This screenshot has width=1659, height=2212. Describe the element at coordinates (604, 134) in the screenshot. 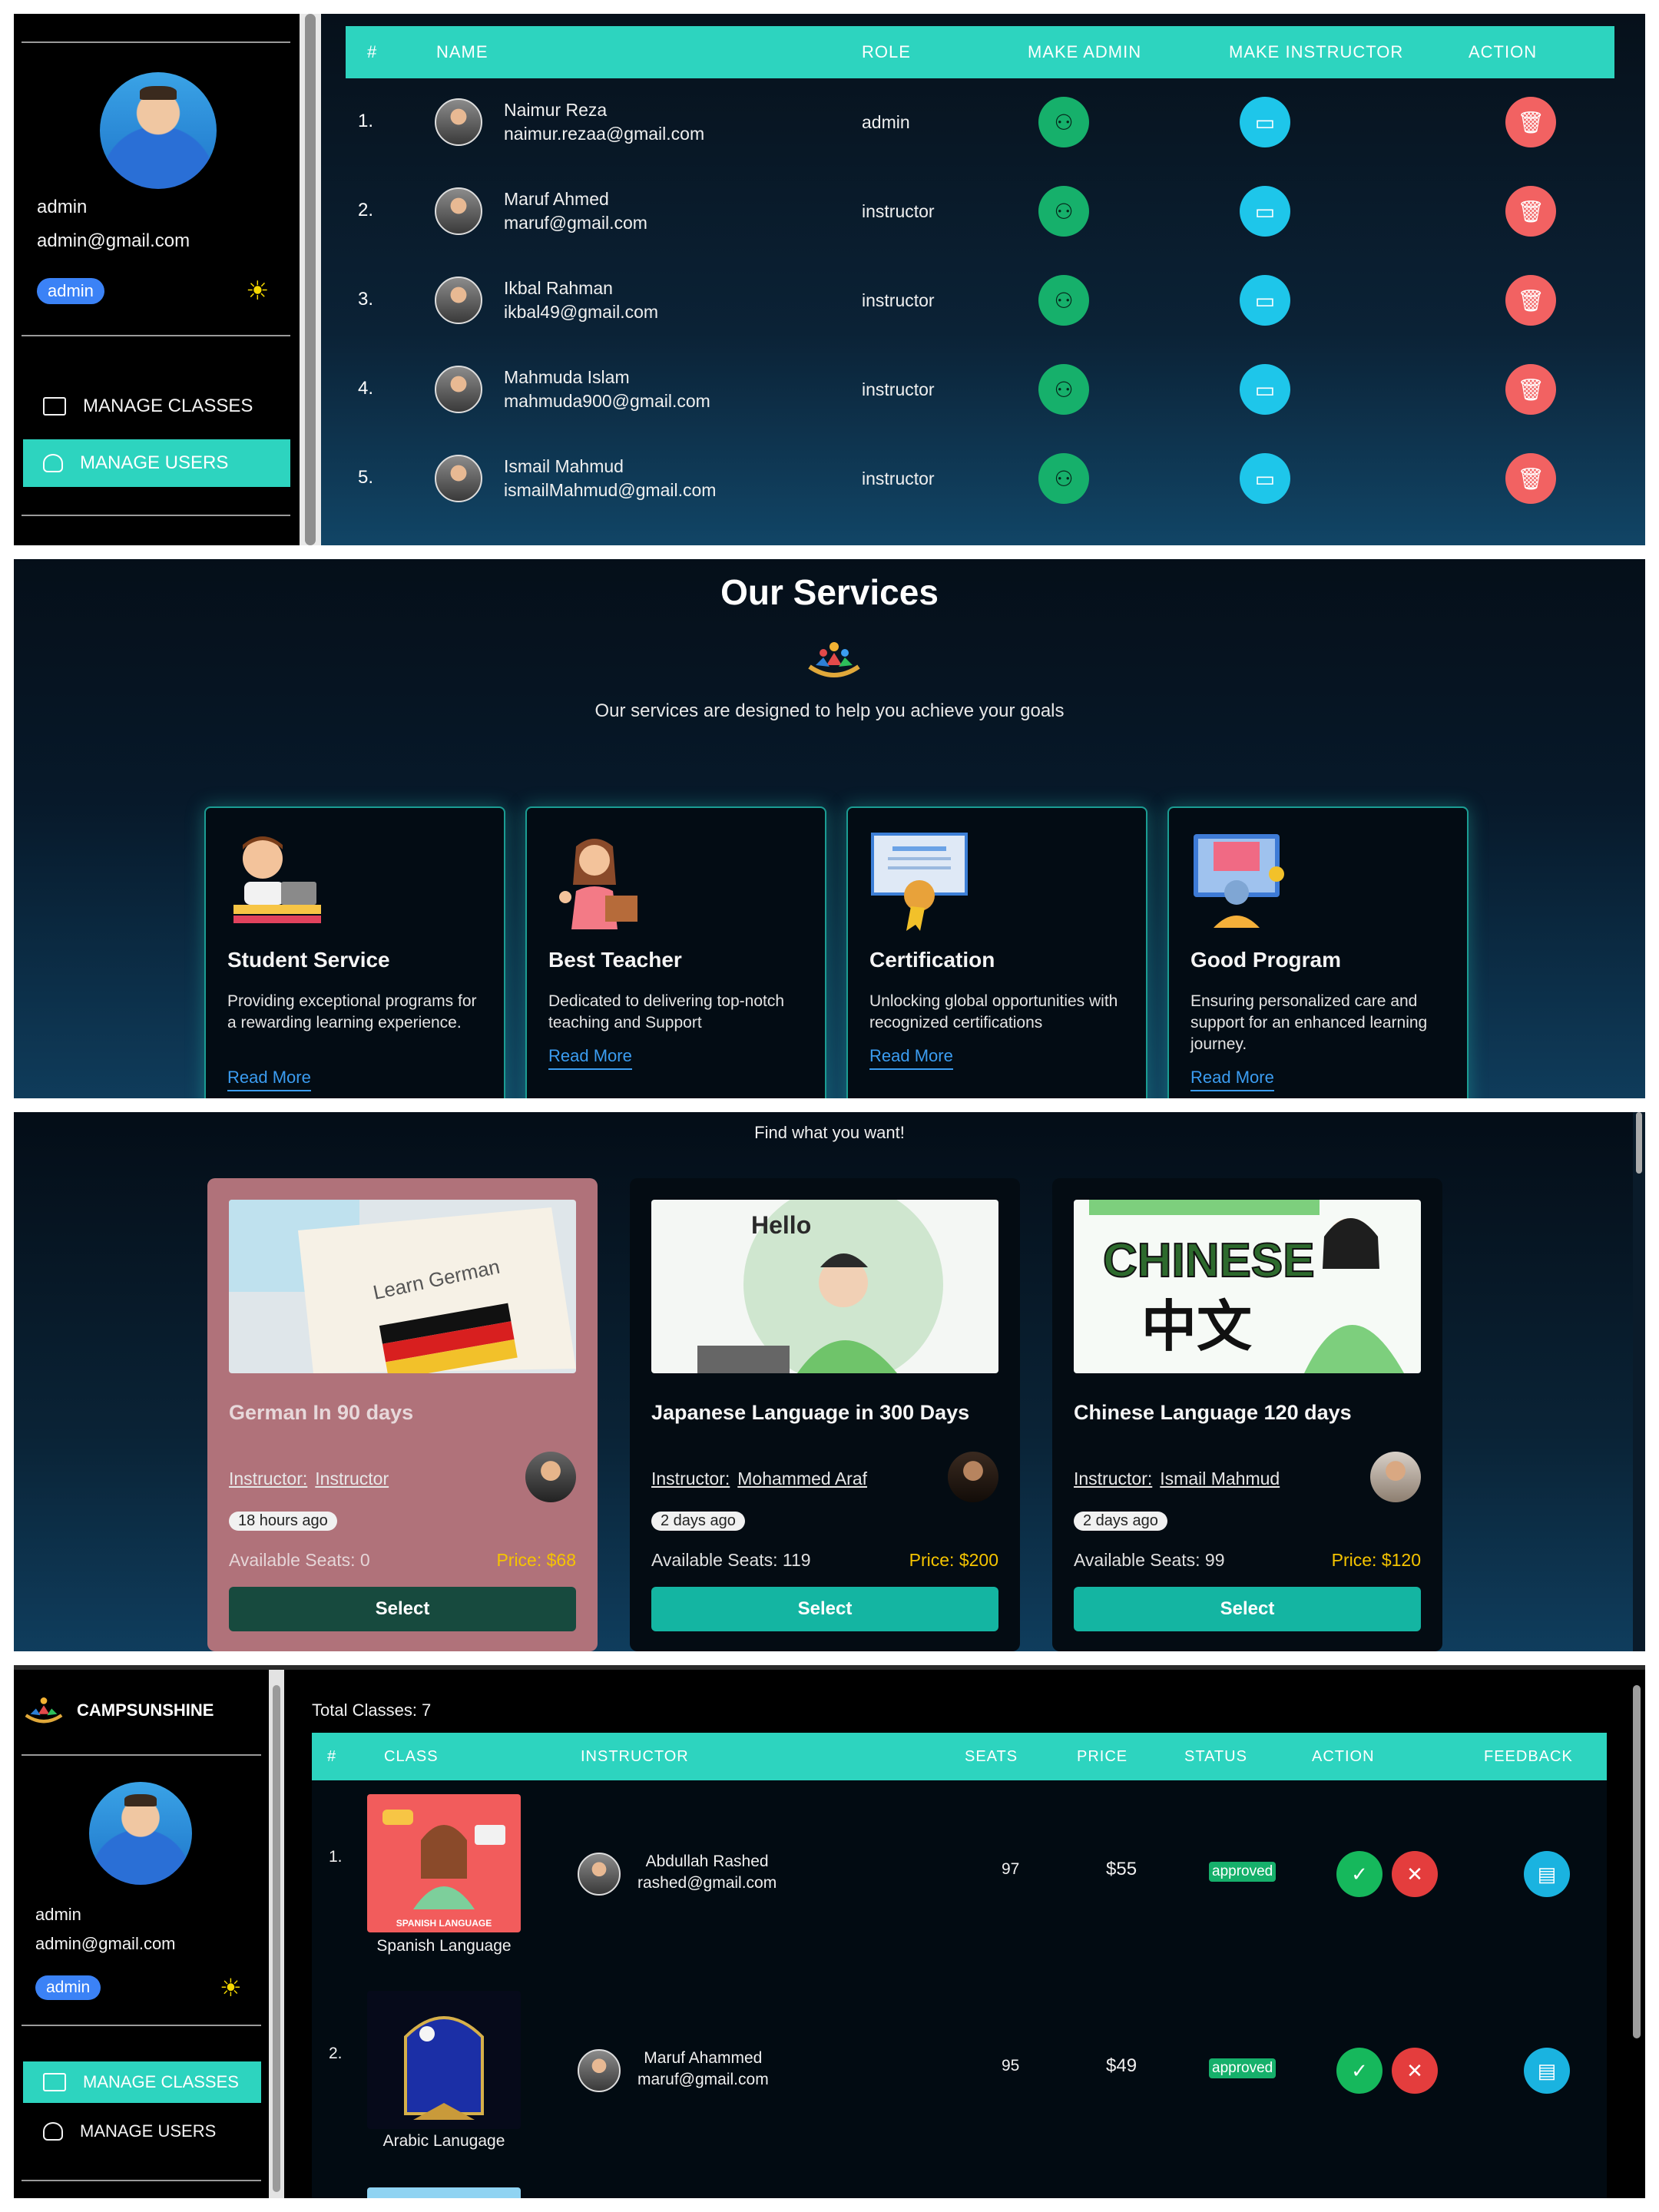

I see `user-email: naimur.rezaa@gmail.com` at that location.